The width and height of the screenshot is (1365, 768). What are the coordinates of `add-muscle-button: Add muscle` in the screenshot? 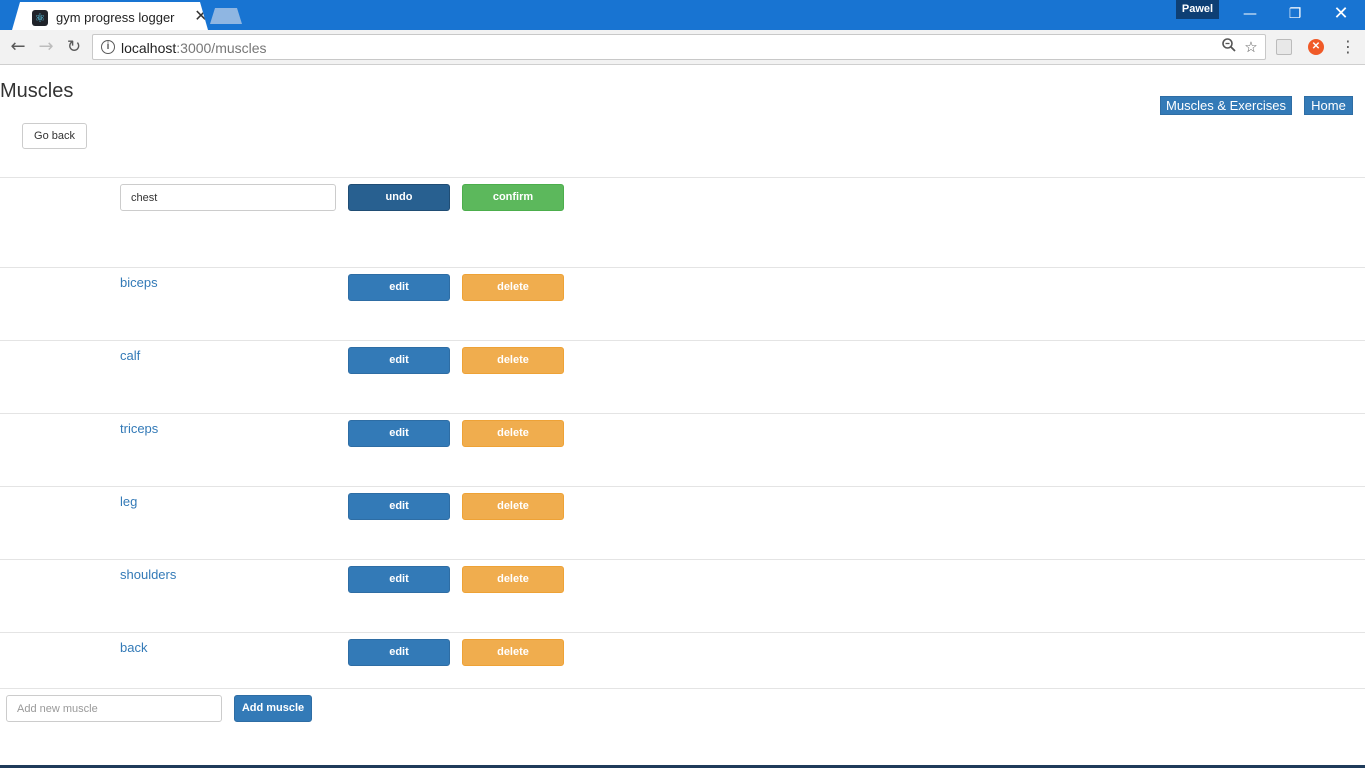 It's located at (273, 708).